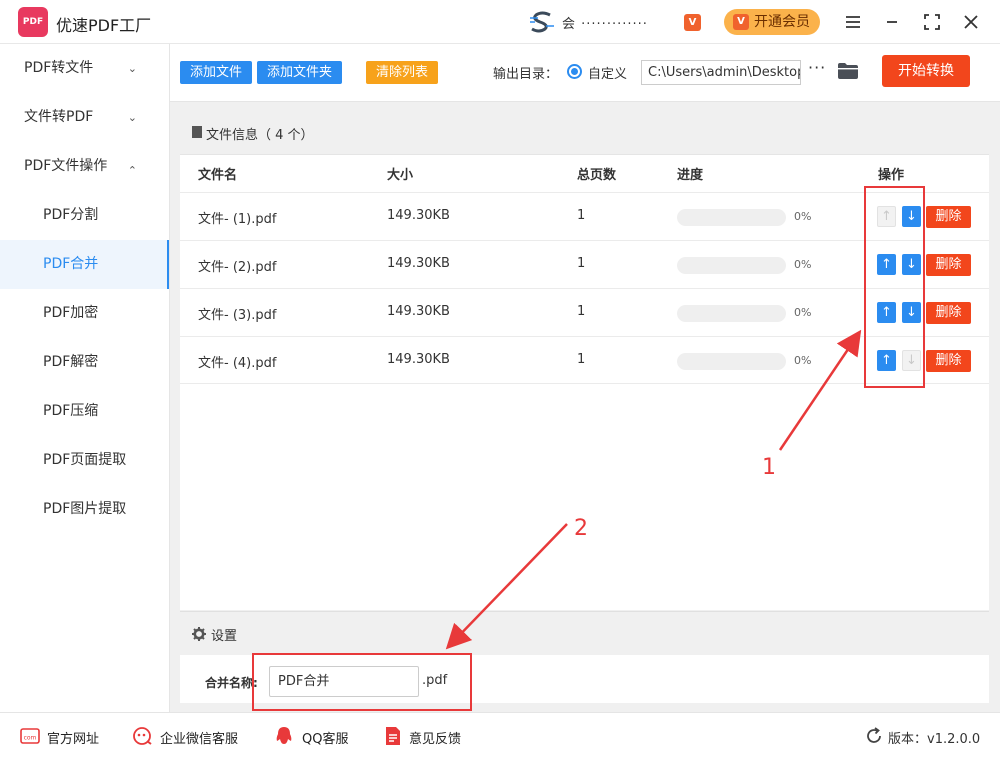 Image resolution: width=1000 pixels, height=760 pixels. I want to click on annotation-box-merge-name, so click(362, 682).